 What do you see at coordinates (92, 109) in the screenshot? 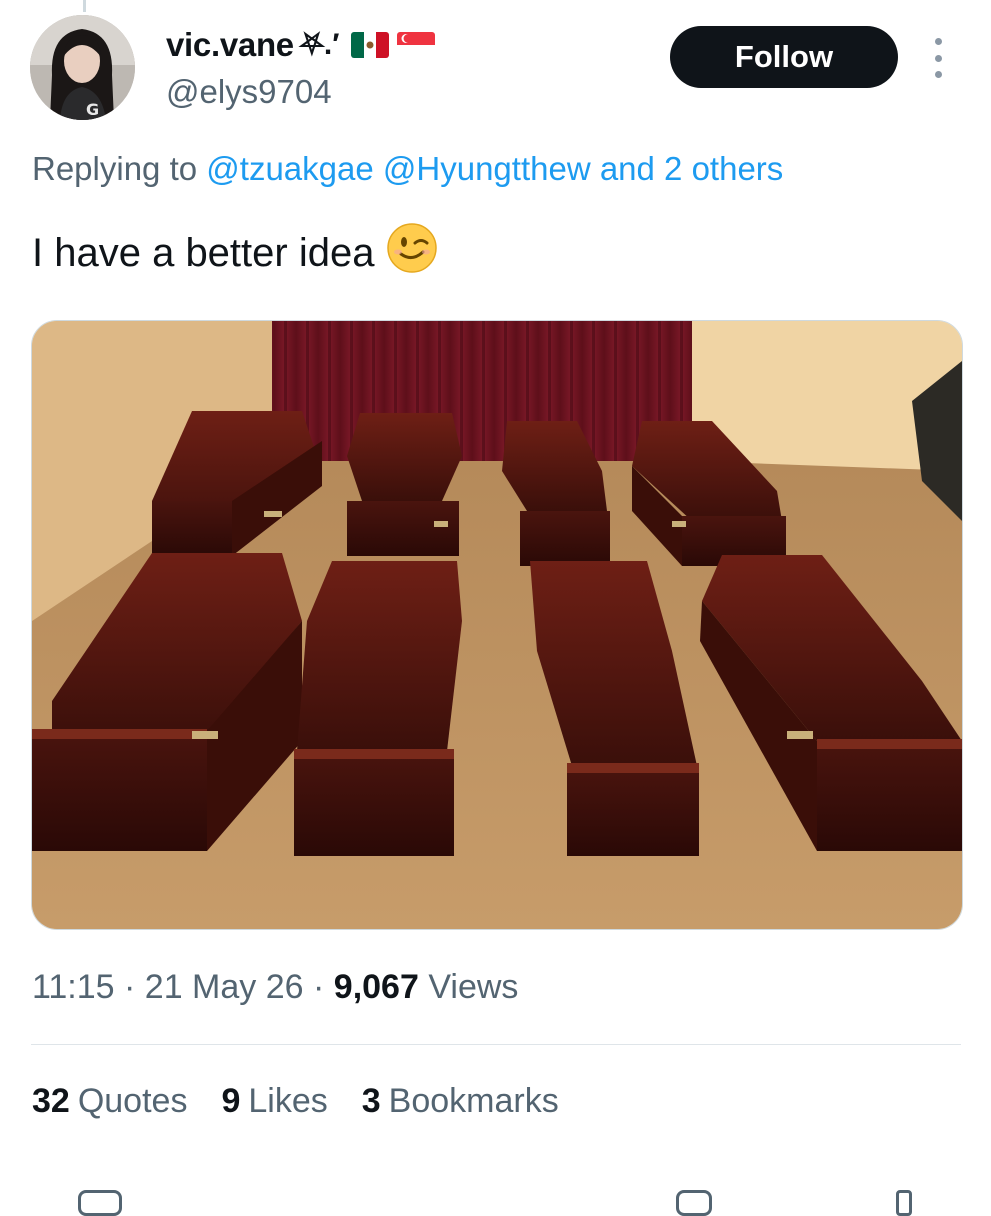
I see `svg-text: G` at bounding box center [92, 109].